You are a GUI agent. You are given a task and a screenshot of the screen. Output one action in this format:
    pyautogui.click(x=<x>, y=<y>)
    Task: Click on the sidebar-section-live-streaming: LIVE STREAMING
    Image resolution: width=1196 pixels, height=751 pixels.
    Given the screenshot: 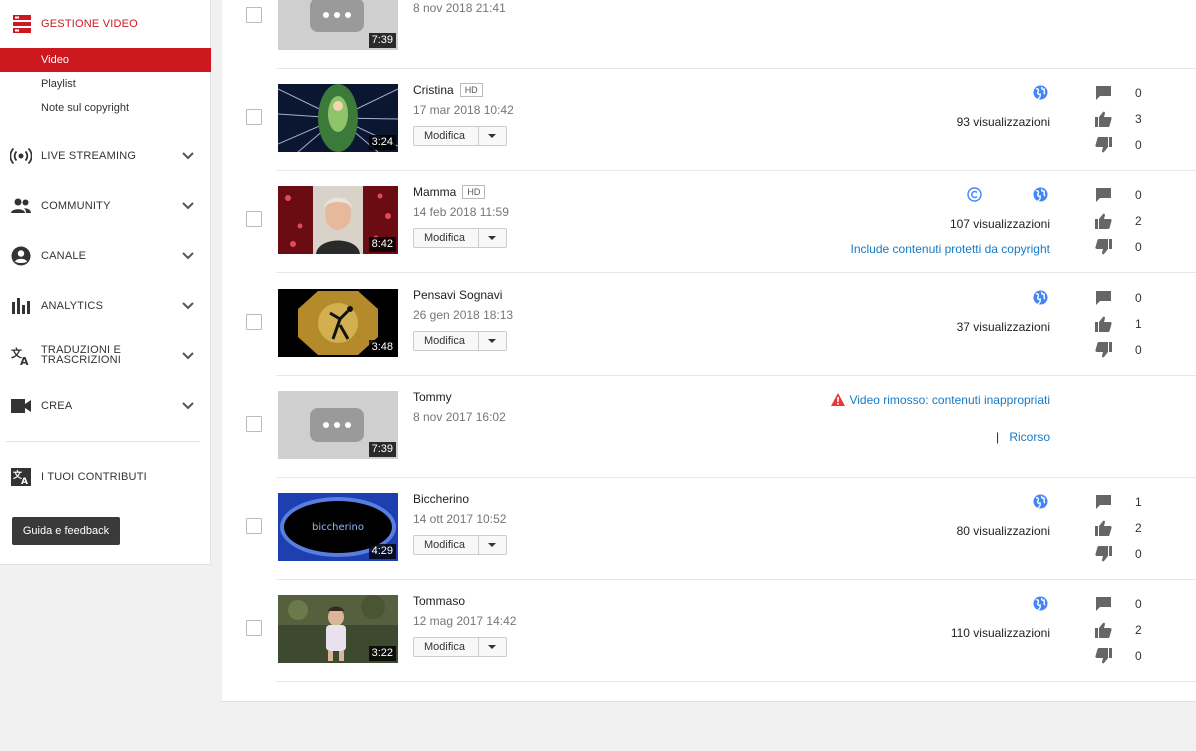 What is the action you would take?
    pyautogui.click(x=105, y=156)
    